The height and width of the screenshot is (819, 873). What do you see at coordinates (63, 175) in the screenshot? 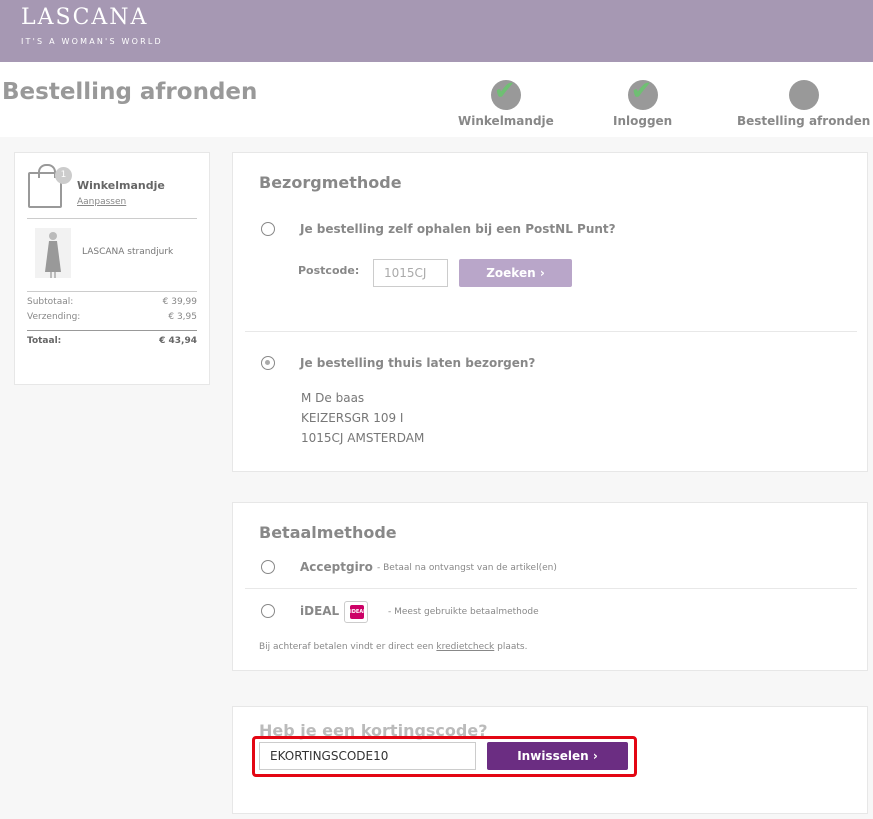
I see `cart-count-badge: 1` at bounding box center [63, 175].